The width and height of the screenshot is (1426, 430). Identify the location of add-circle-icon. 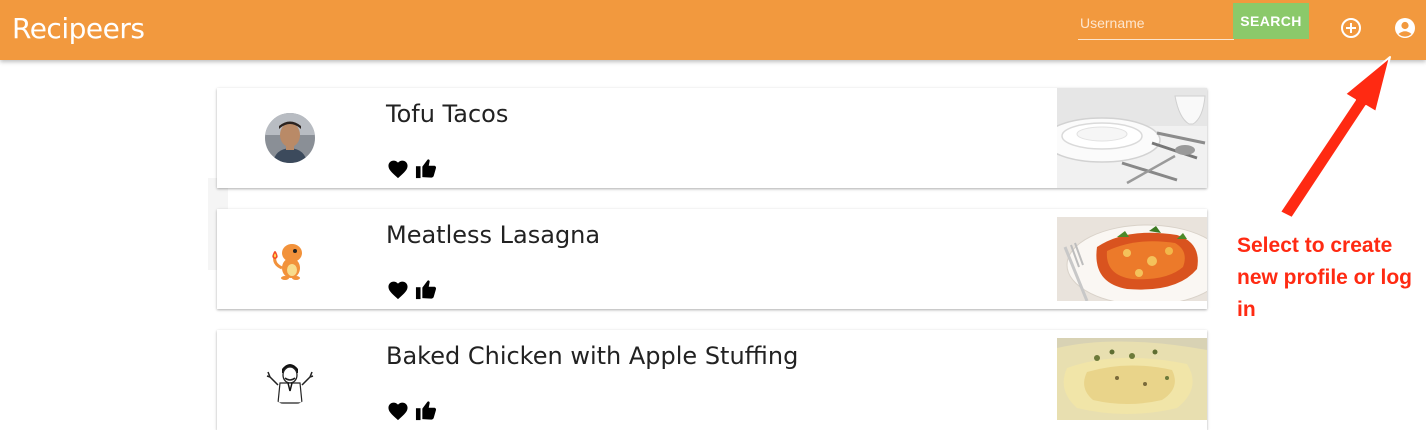
(1351, 28).